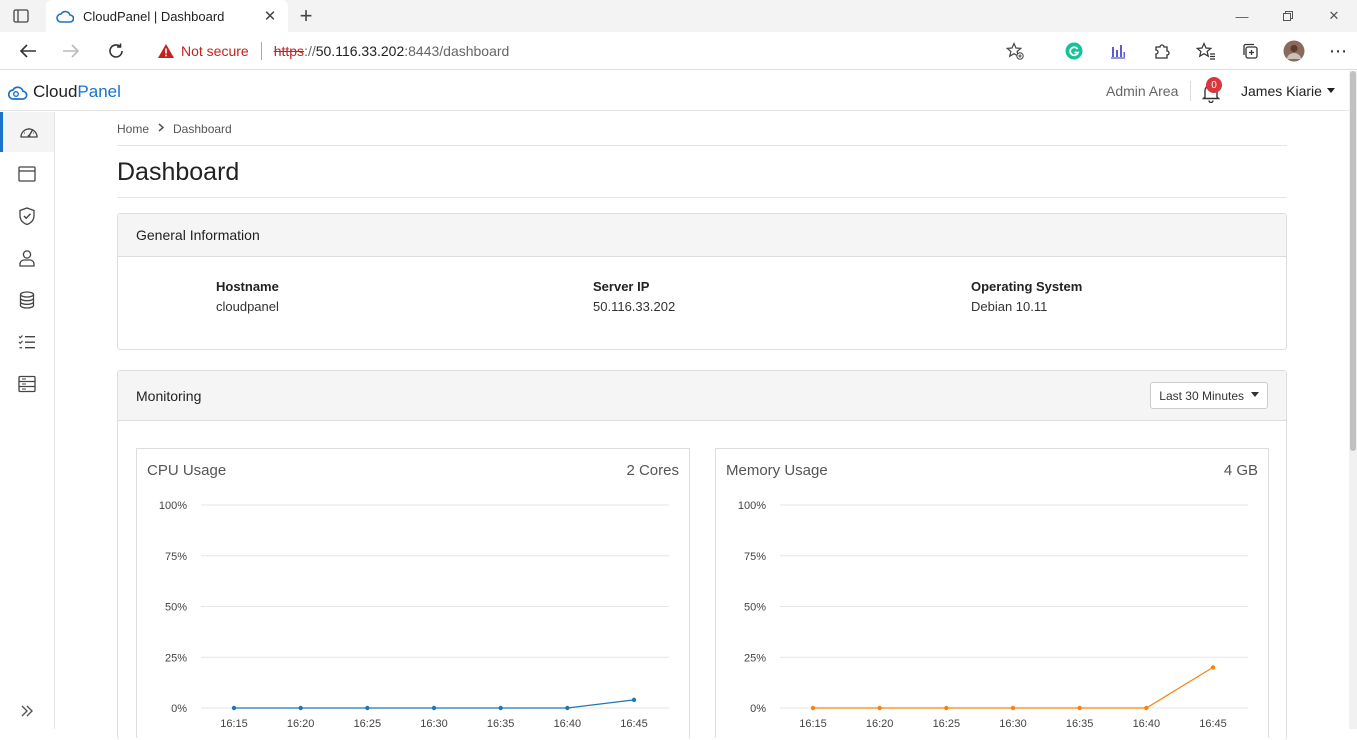 Image resolution: width=1357 pixels, height=740 pixels. What do you see at coordinates (568, 724) in the screenshot?
I see `x-tick-label: 16:40` at bounding box center [568, 724].